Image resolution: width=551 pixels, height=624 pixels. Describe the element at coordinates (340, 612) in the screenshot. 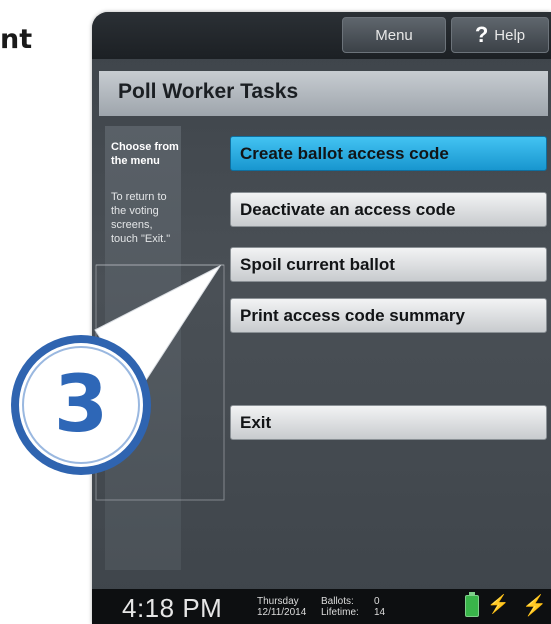

I see `lifetime-label: Lifetime:` at that location.